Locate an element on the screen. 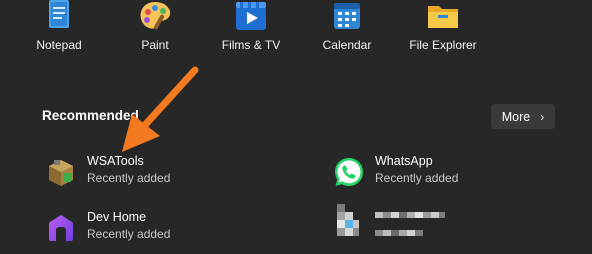 The height and width of the screenshot is (254, 592). blurred-text-block is located at coordinates (410, 224).